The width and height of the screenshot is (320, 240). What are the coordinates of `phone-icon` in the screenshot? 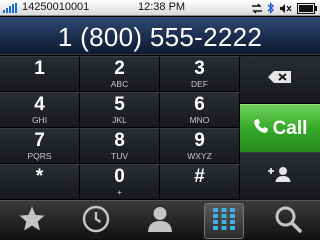 It's located at (261, 129).